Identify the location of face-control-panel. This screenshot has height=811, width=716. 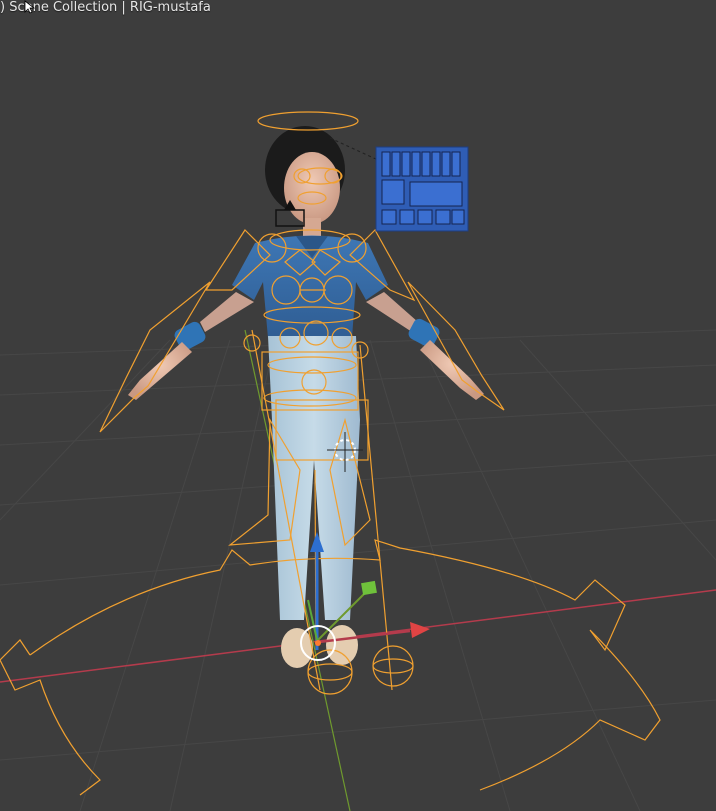
(399, 184).